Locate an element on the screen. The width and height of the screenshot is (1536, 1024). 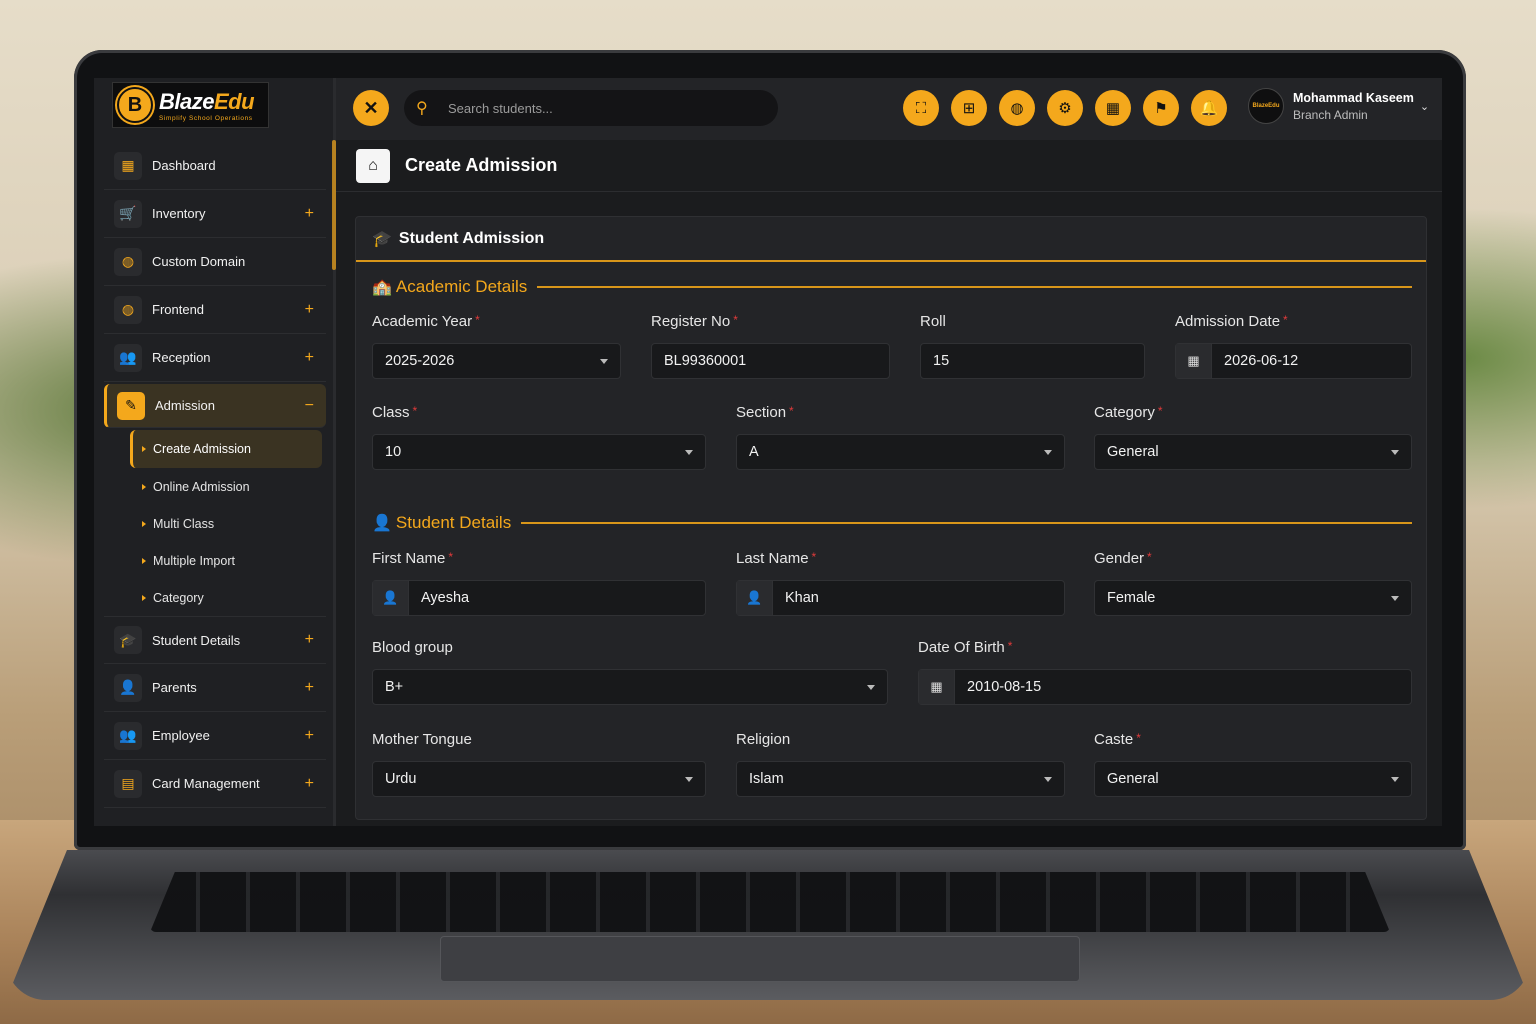
field-section: Section * A is located at coordinates (900, 437).